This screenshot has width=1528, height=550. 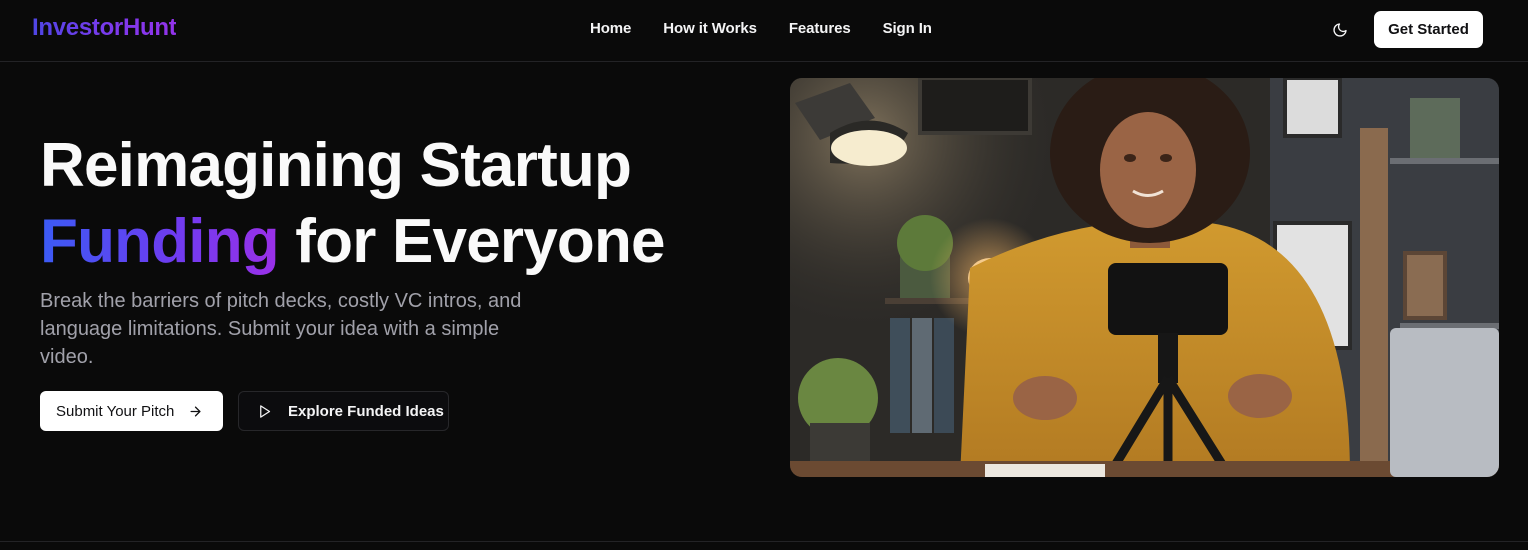 I want to click on explore-funded-ideas-label: Explore Funded Ideas, so click(x=366, y=411).